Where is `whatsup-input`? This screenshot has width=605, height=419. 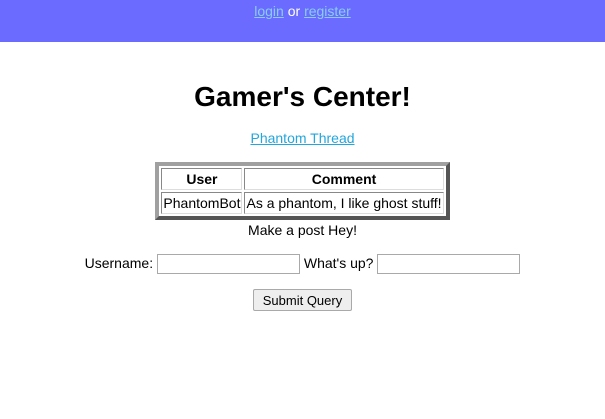
whatsup-input is located at coordinates (449, 264).